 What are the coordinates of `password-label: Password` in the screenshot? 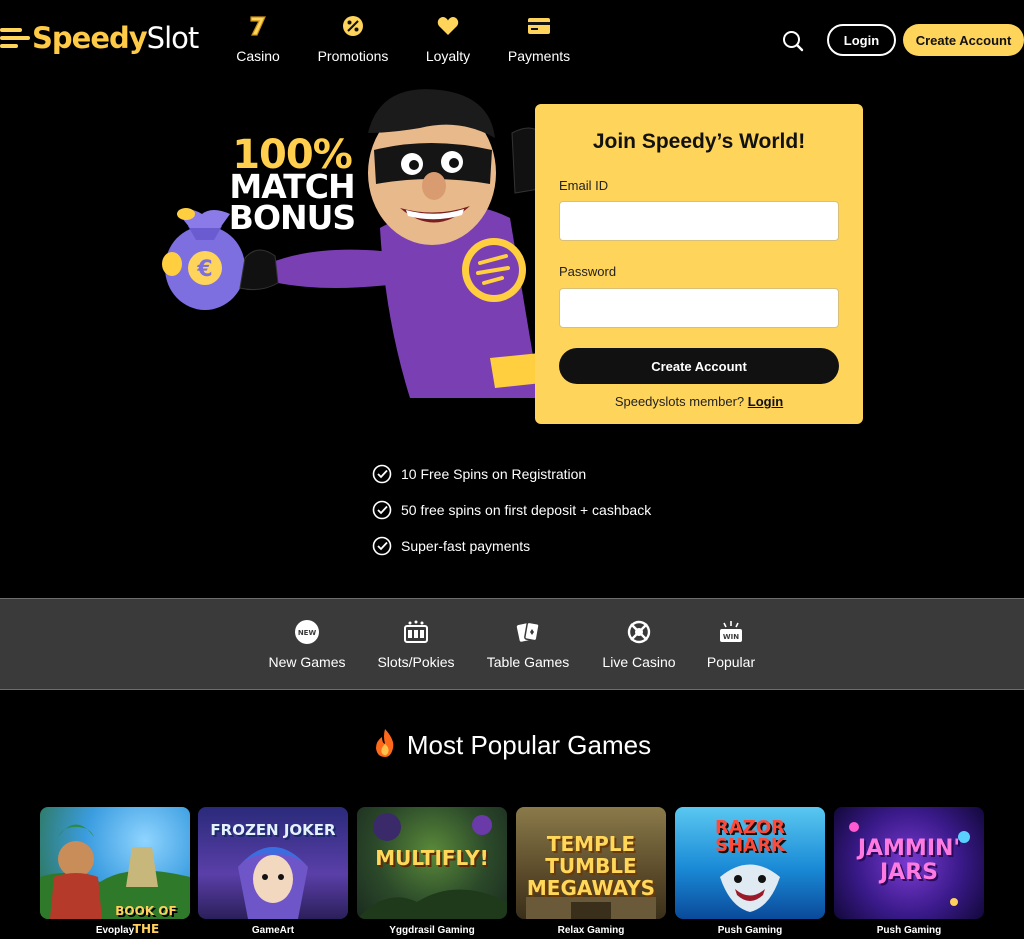 It's located at (588, 271).